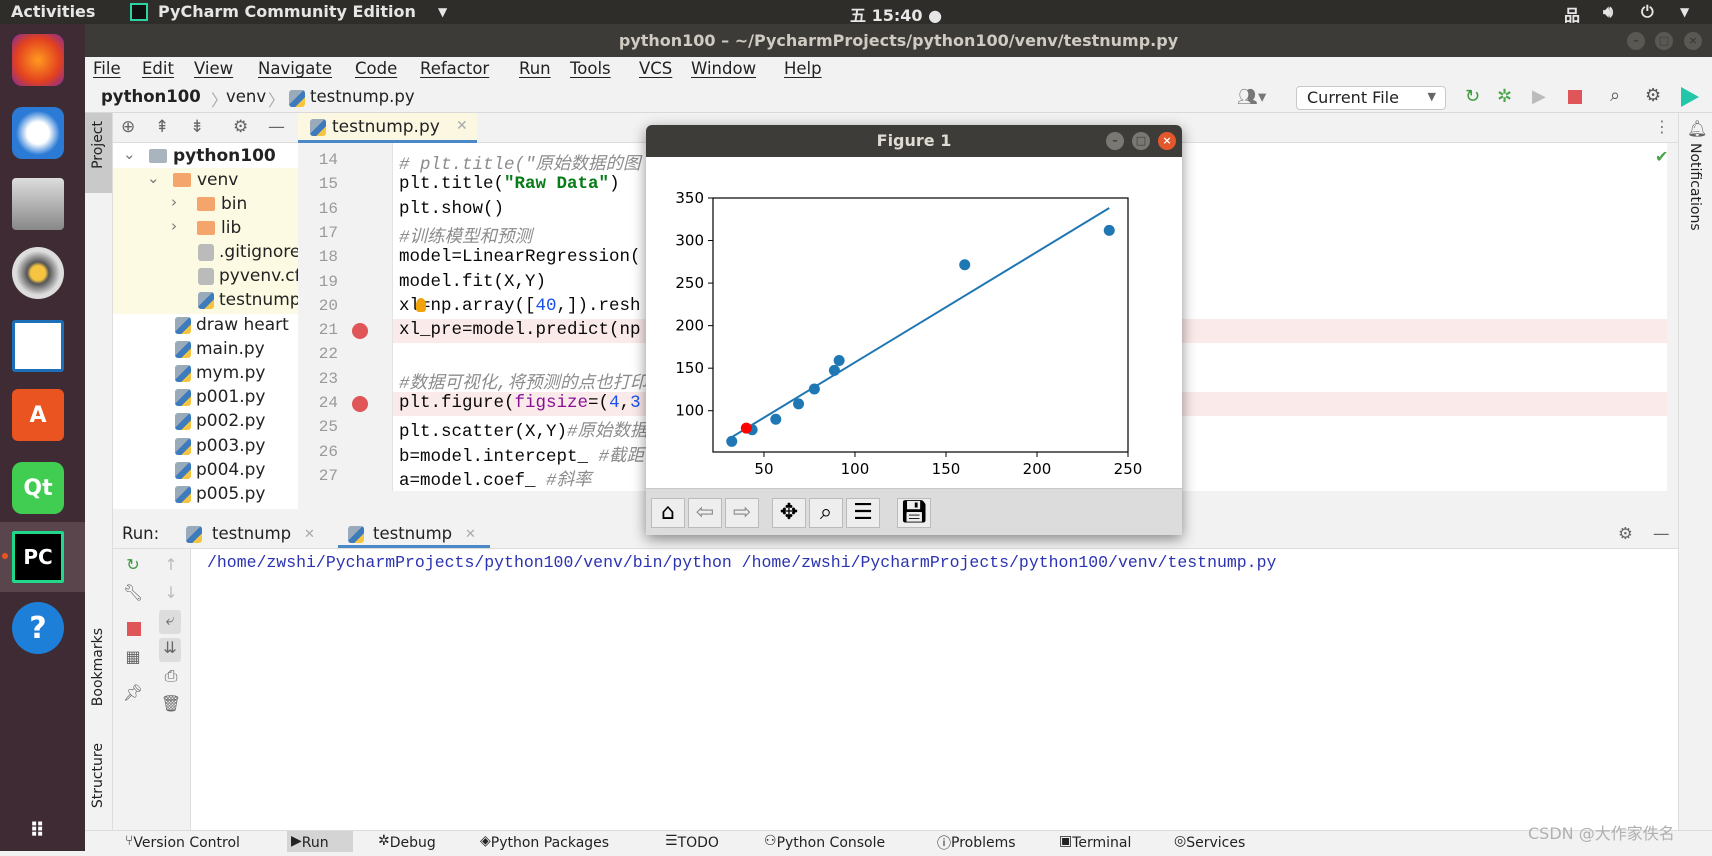 The height and width of the screenshot is (856, 1712). I want to click on expand-all-icon: ⇞, so click(162, 127).